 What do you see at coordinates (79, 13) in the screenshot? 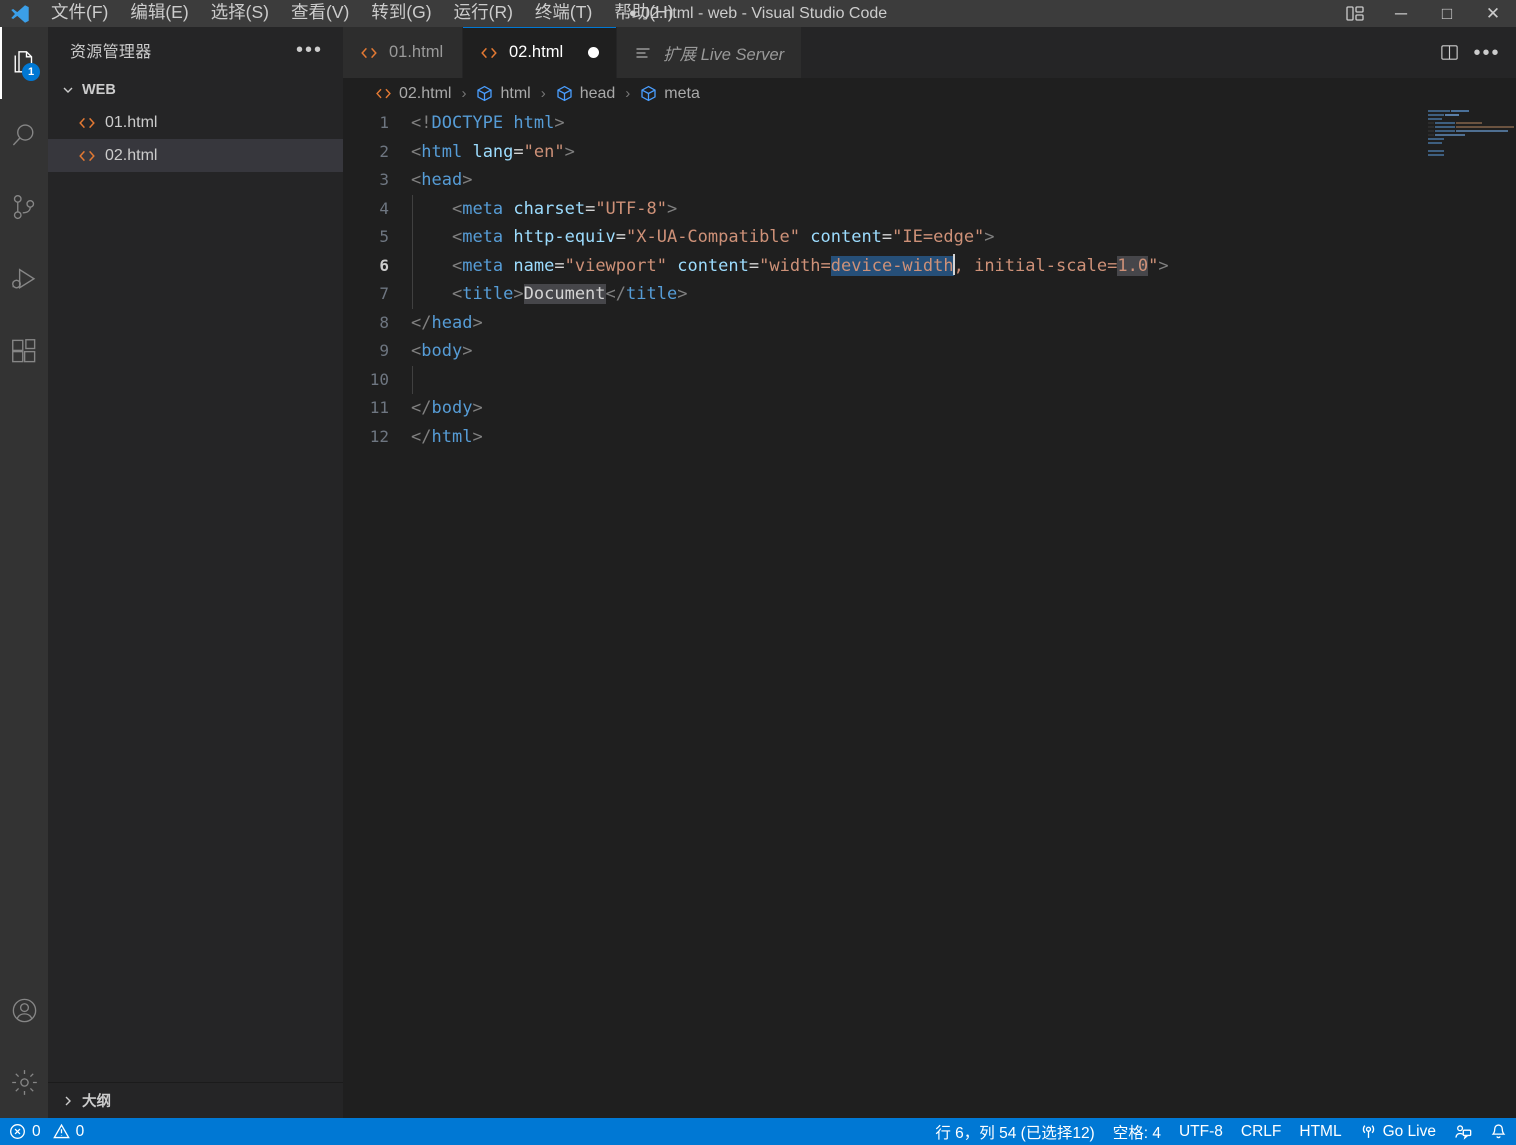
I see `menu-file: 文件(F)` at bounding box center [79, 13].